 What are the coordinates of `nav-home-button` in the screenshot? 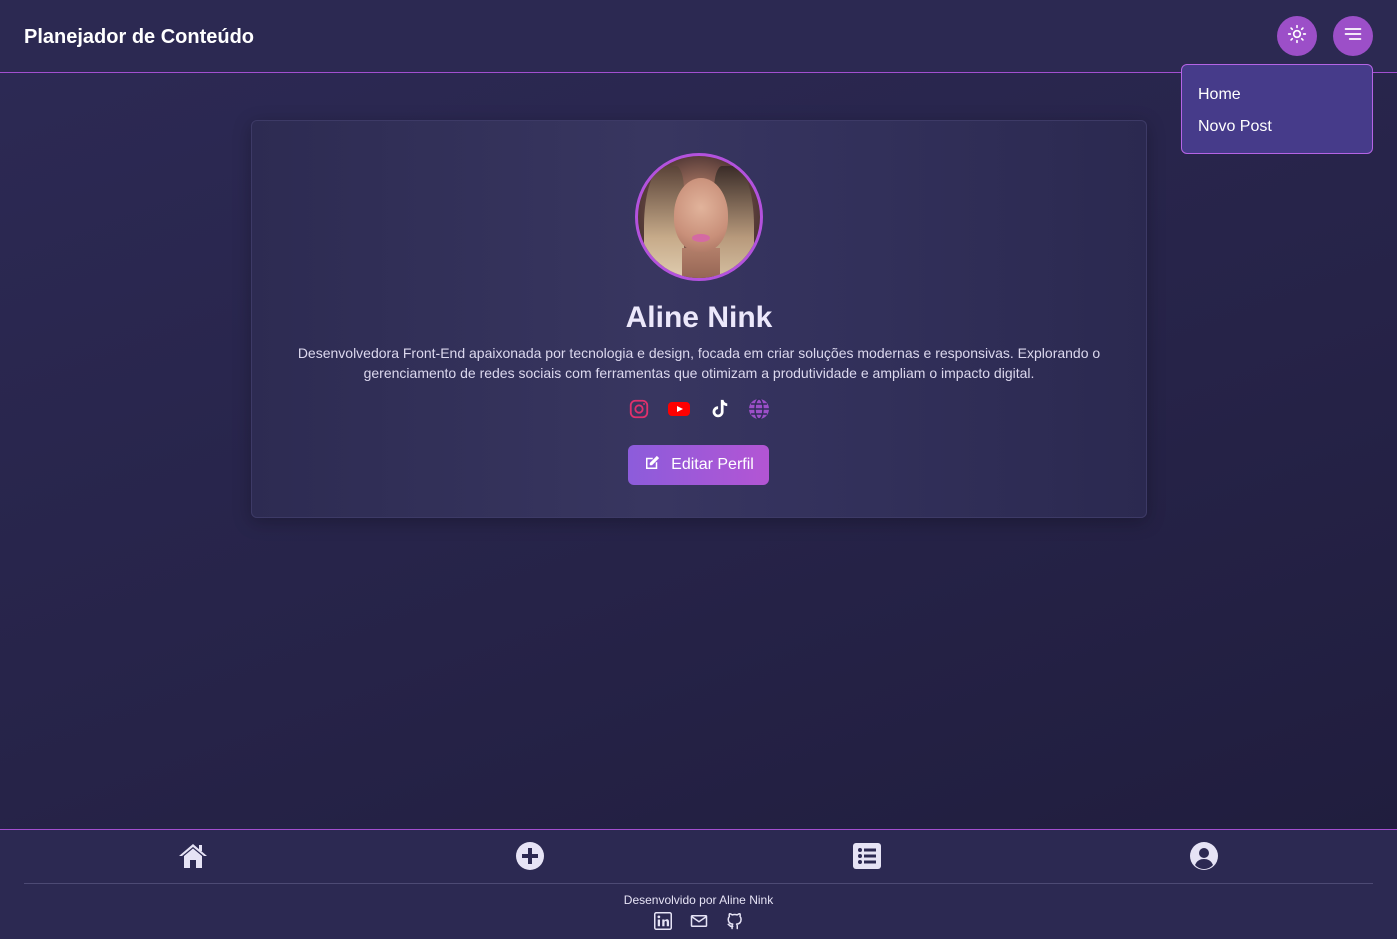 It's located at (193, 858).